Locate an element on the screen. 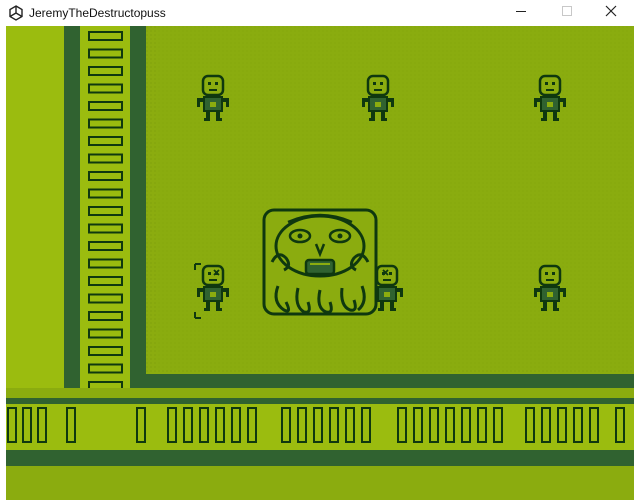 The width and height of the screenshot is (634, 500). close-icon is located at coordinates (611, 13).